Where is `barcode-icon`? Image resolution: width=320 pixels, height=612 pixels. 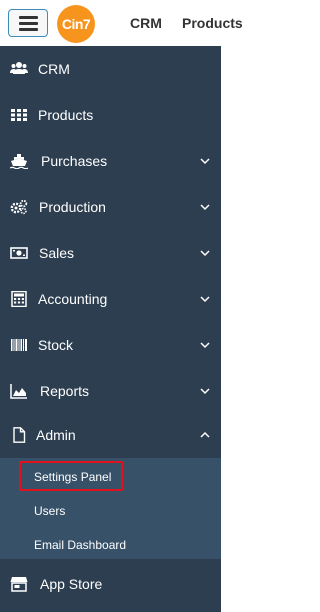
barcode-icon is located at coordinates (19, 345).